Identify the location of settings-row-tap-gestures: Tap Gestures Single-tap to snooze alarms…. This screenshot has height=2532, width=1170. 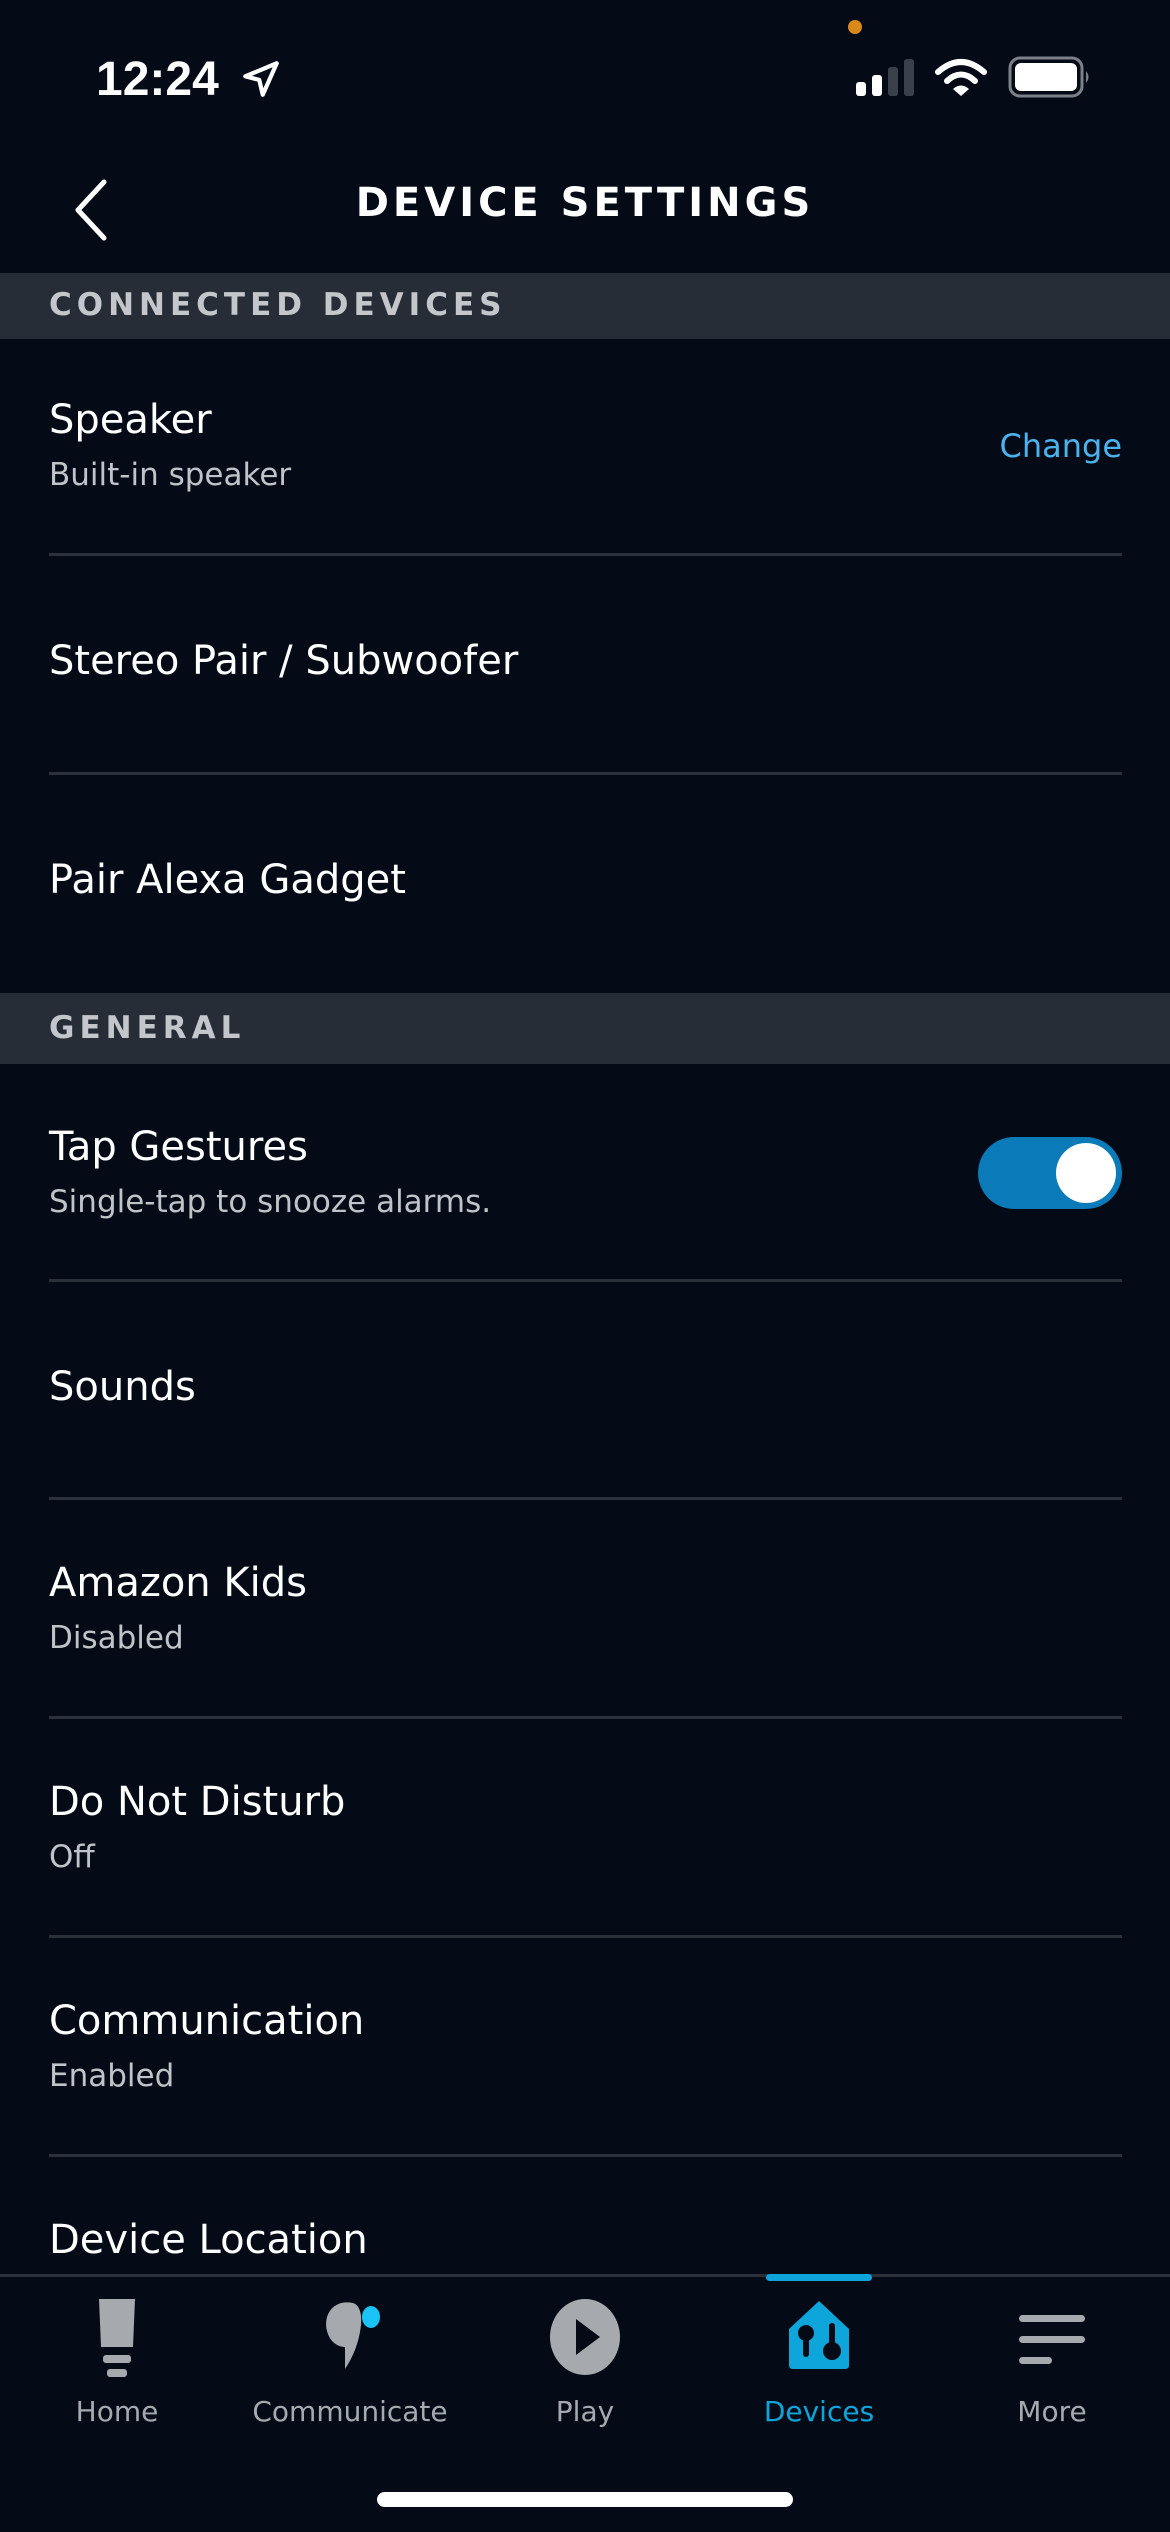
(585, 1173).